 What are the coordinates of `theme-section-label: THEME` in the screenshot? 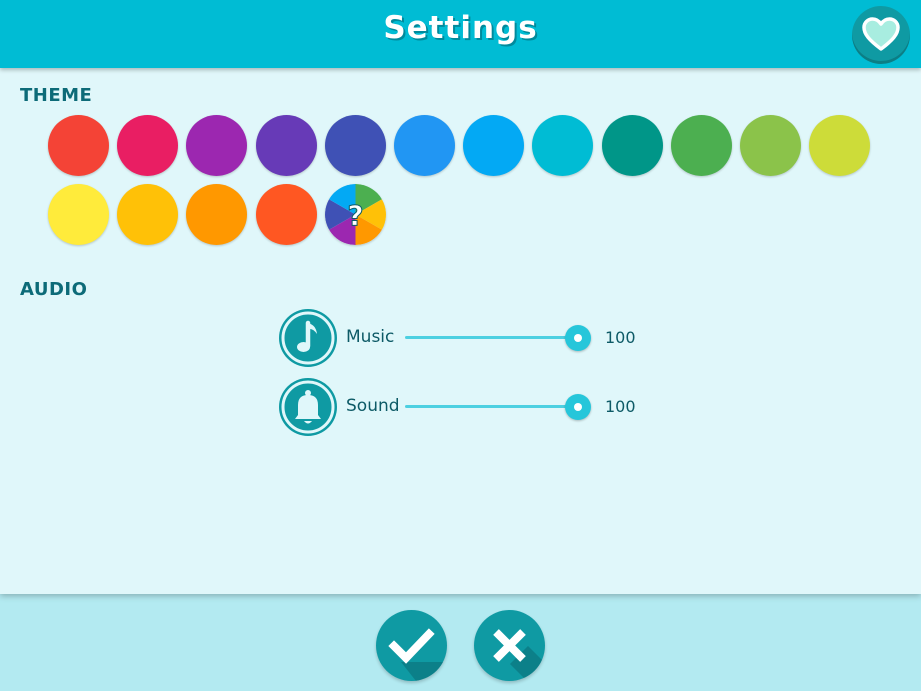 It's located at (56, 95).